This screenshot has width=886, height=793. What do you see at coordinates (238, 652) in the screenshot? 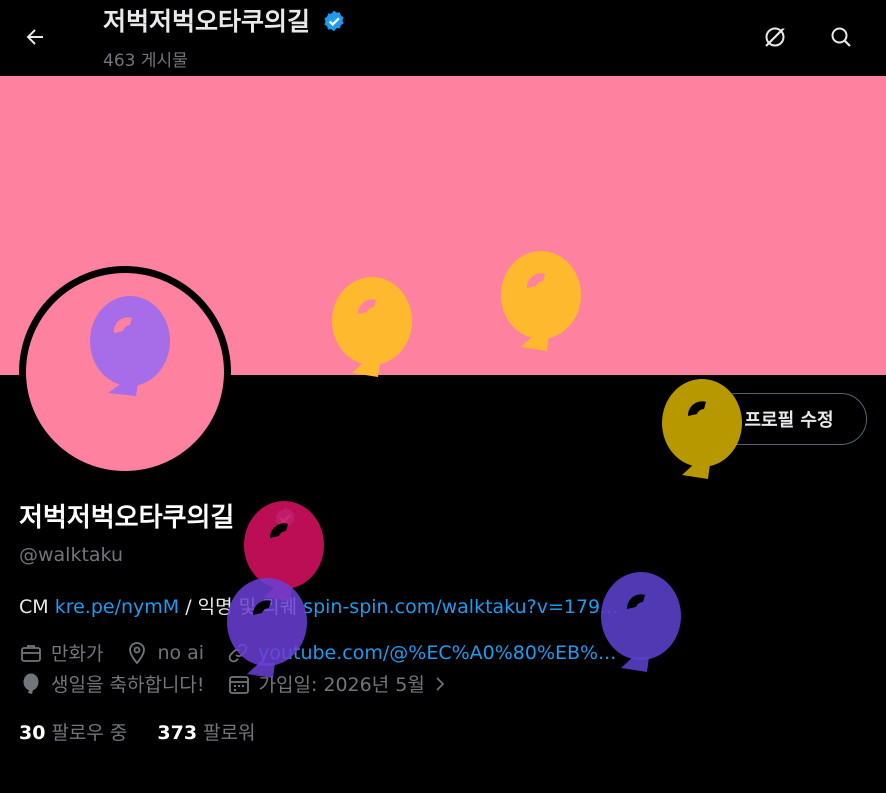
I see `link-icon` at bounding box center [238, 652].